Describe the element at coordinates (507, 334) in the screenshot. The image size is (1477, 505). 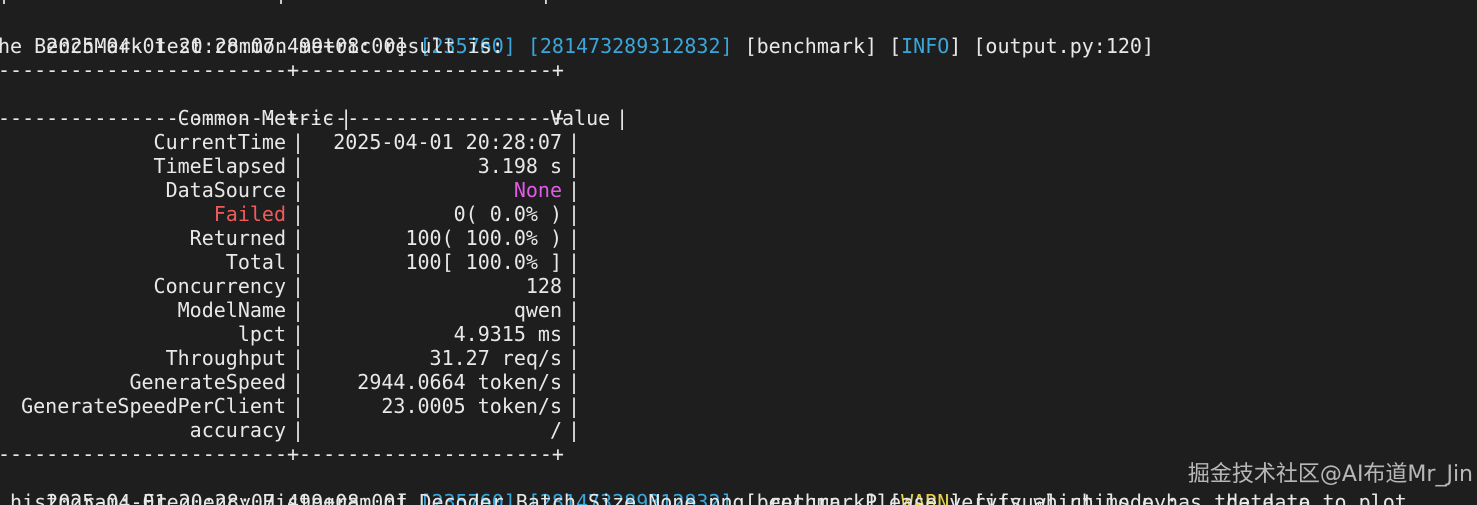
I see `metric-value: 4.9315 ms` at that location.